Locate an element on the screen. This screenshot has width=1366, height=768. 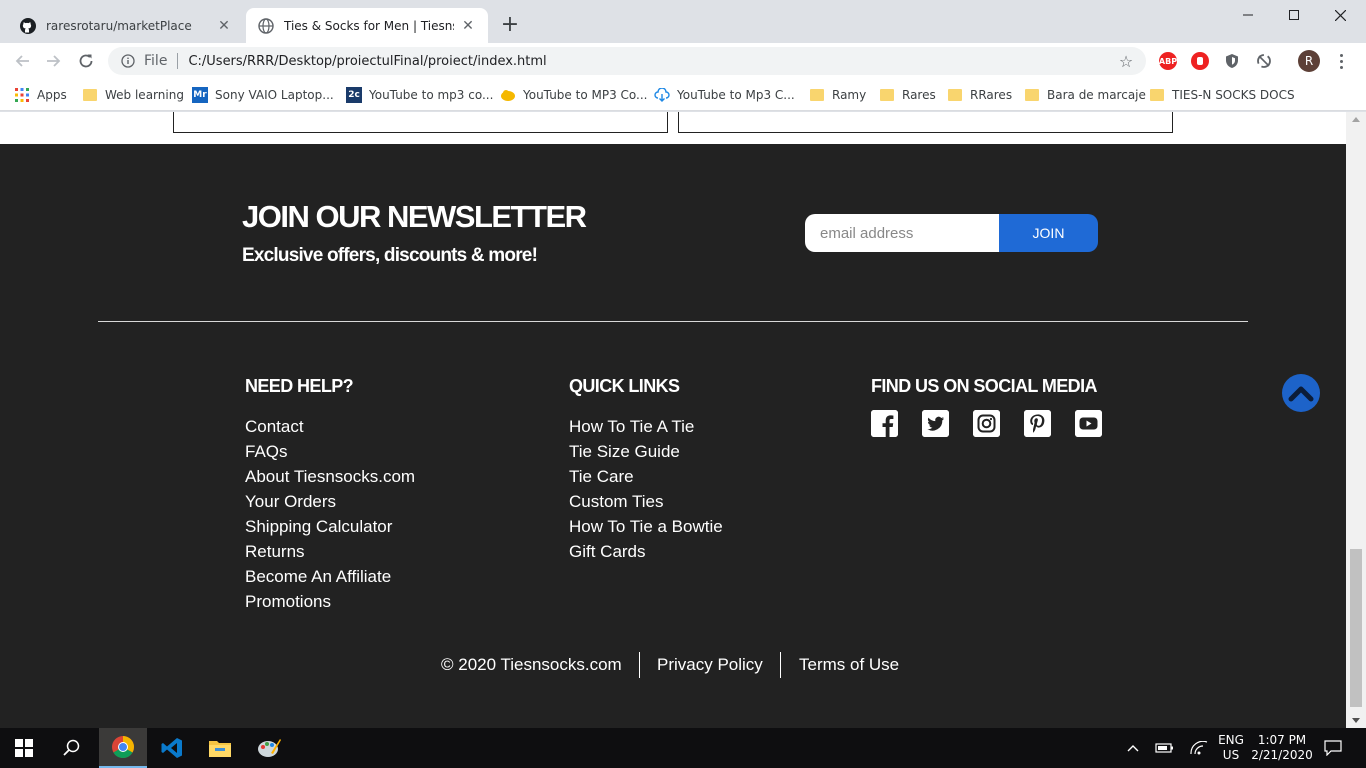
email-field is located at coordinates (902, 233).